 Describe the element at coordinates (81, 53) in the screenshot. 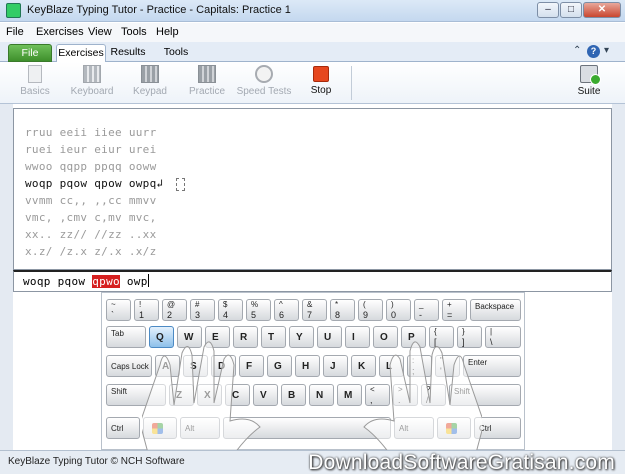

I see `tab-exercises: Exercises` at that location.